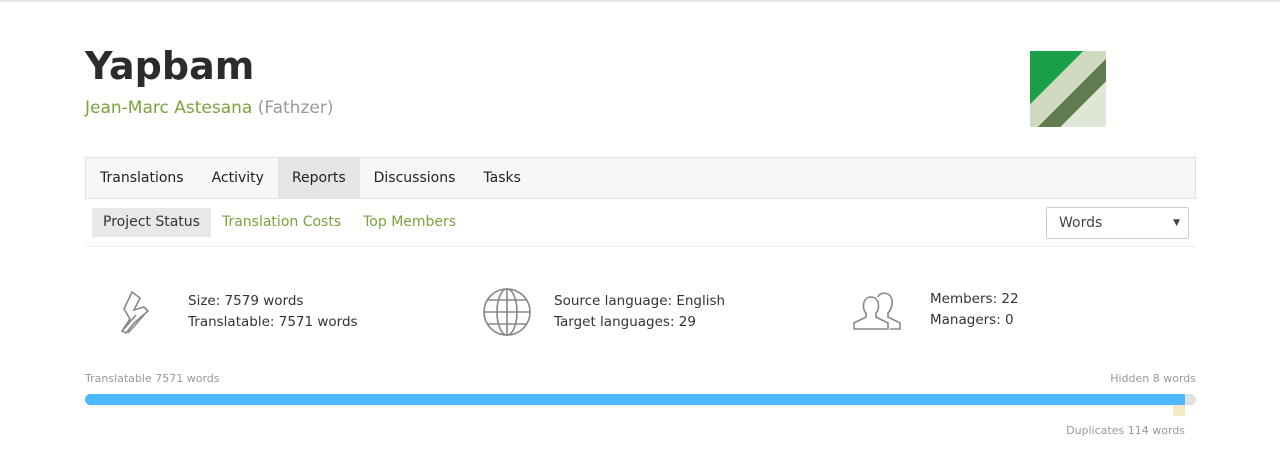  Describe the element at coordinates (142, 178) in the screenshot. I see `tab-translations: Translations` at that location.